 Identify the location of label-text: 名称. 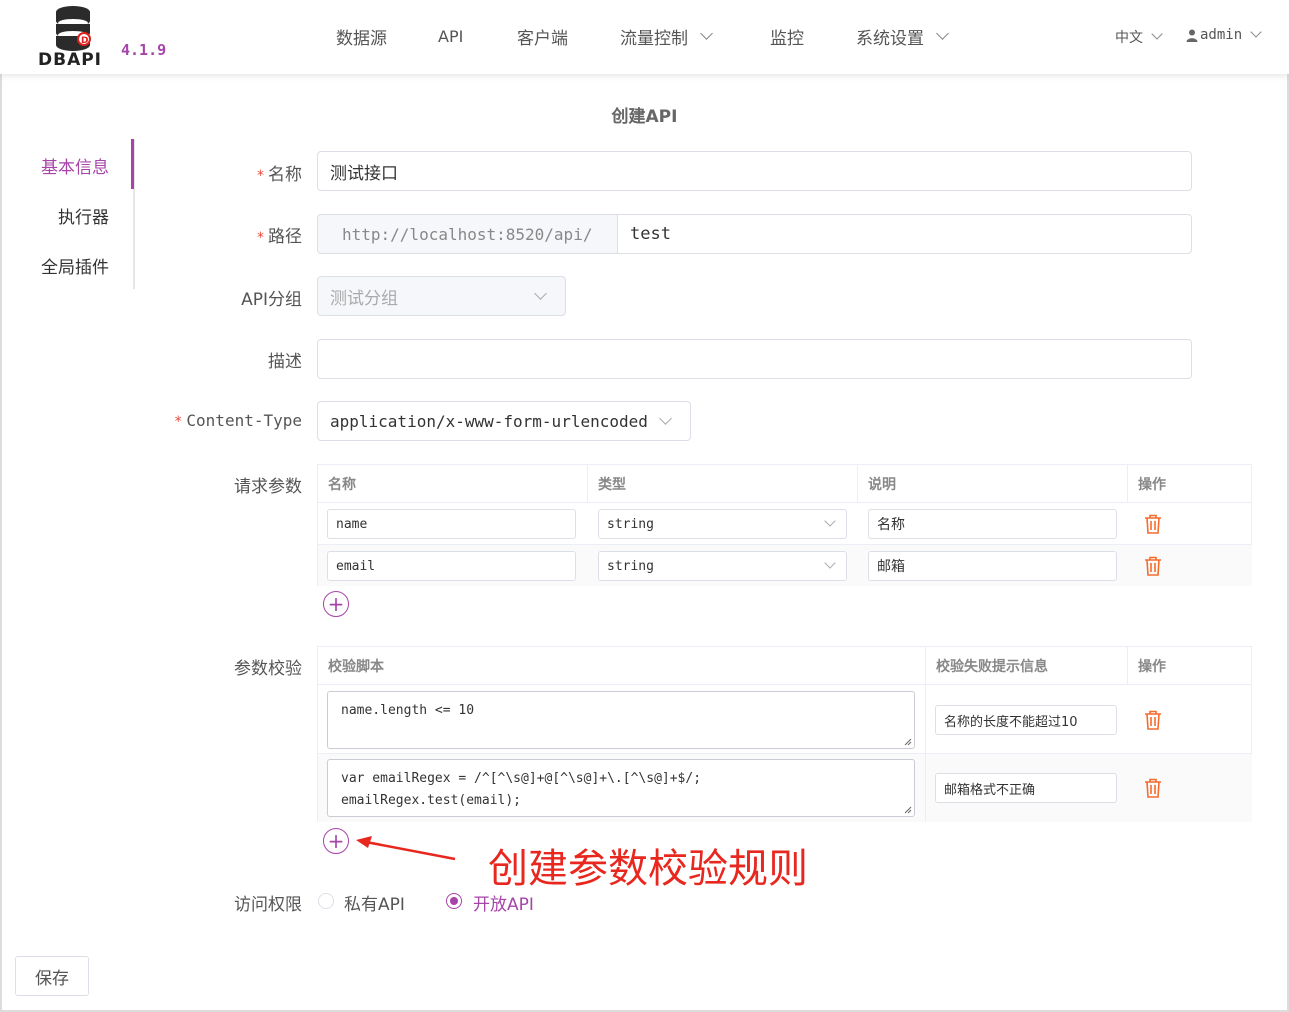
(285, 175).